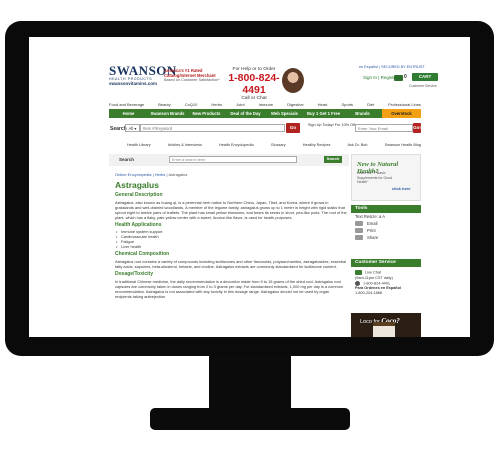  I want to click on tab-blog: Swanson Health Blog, so click(403, 146).